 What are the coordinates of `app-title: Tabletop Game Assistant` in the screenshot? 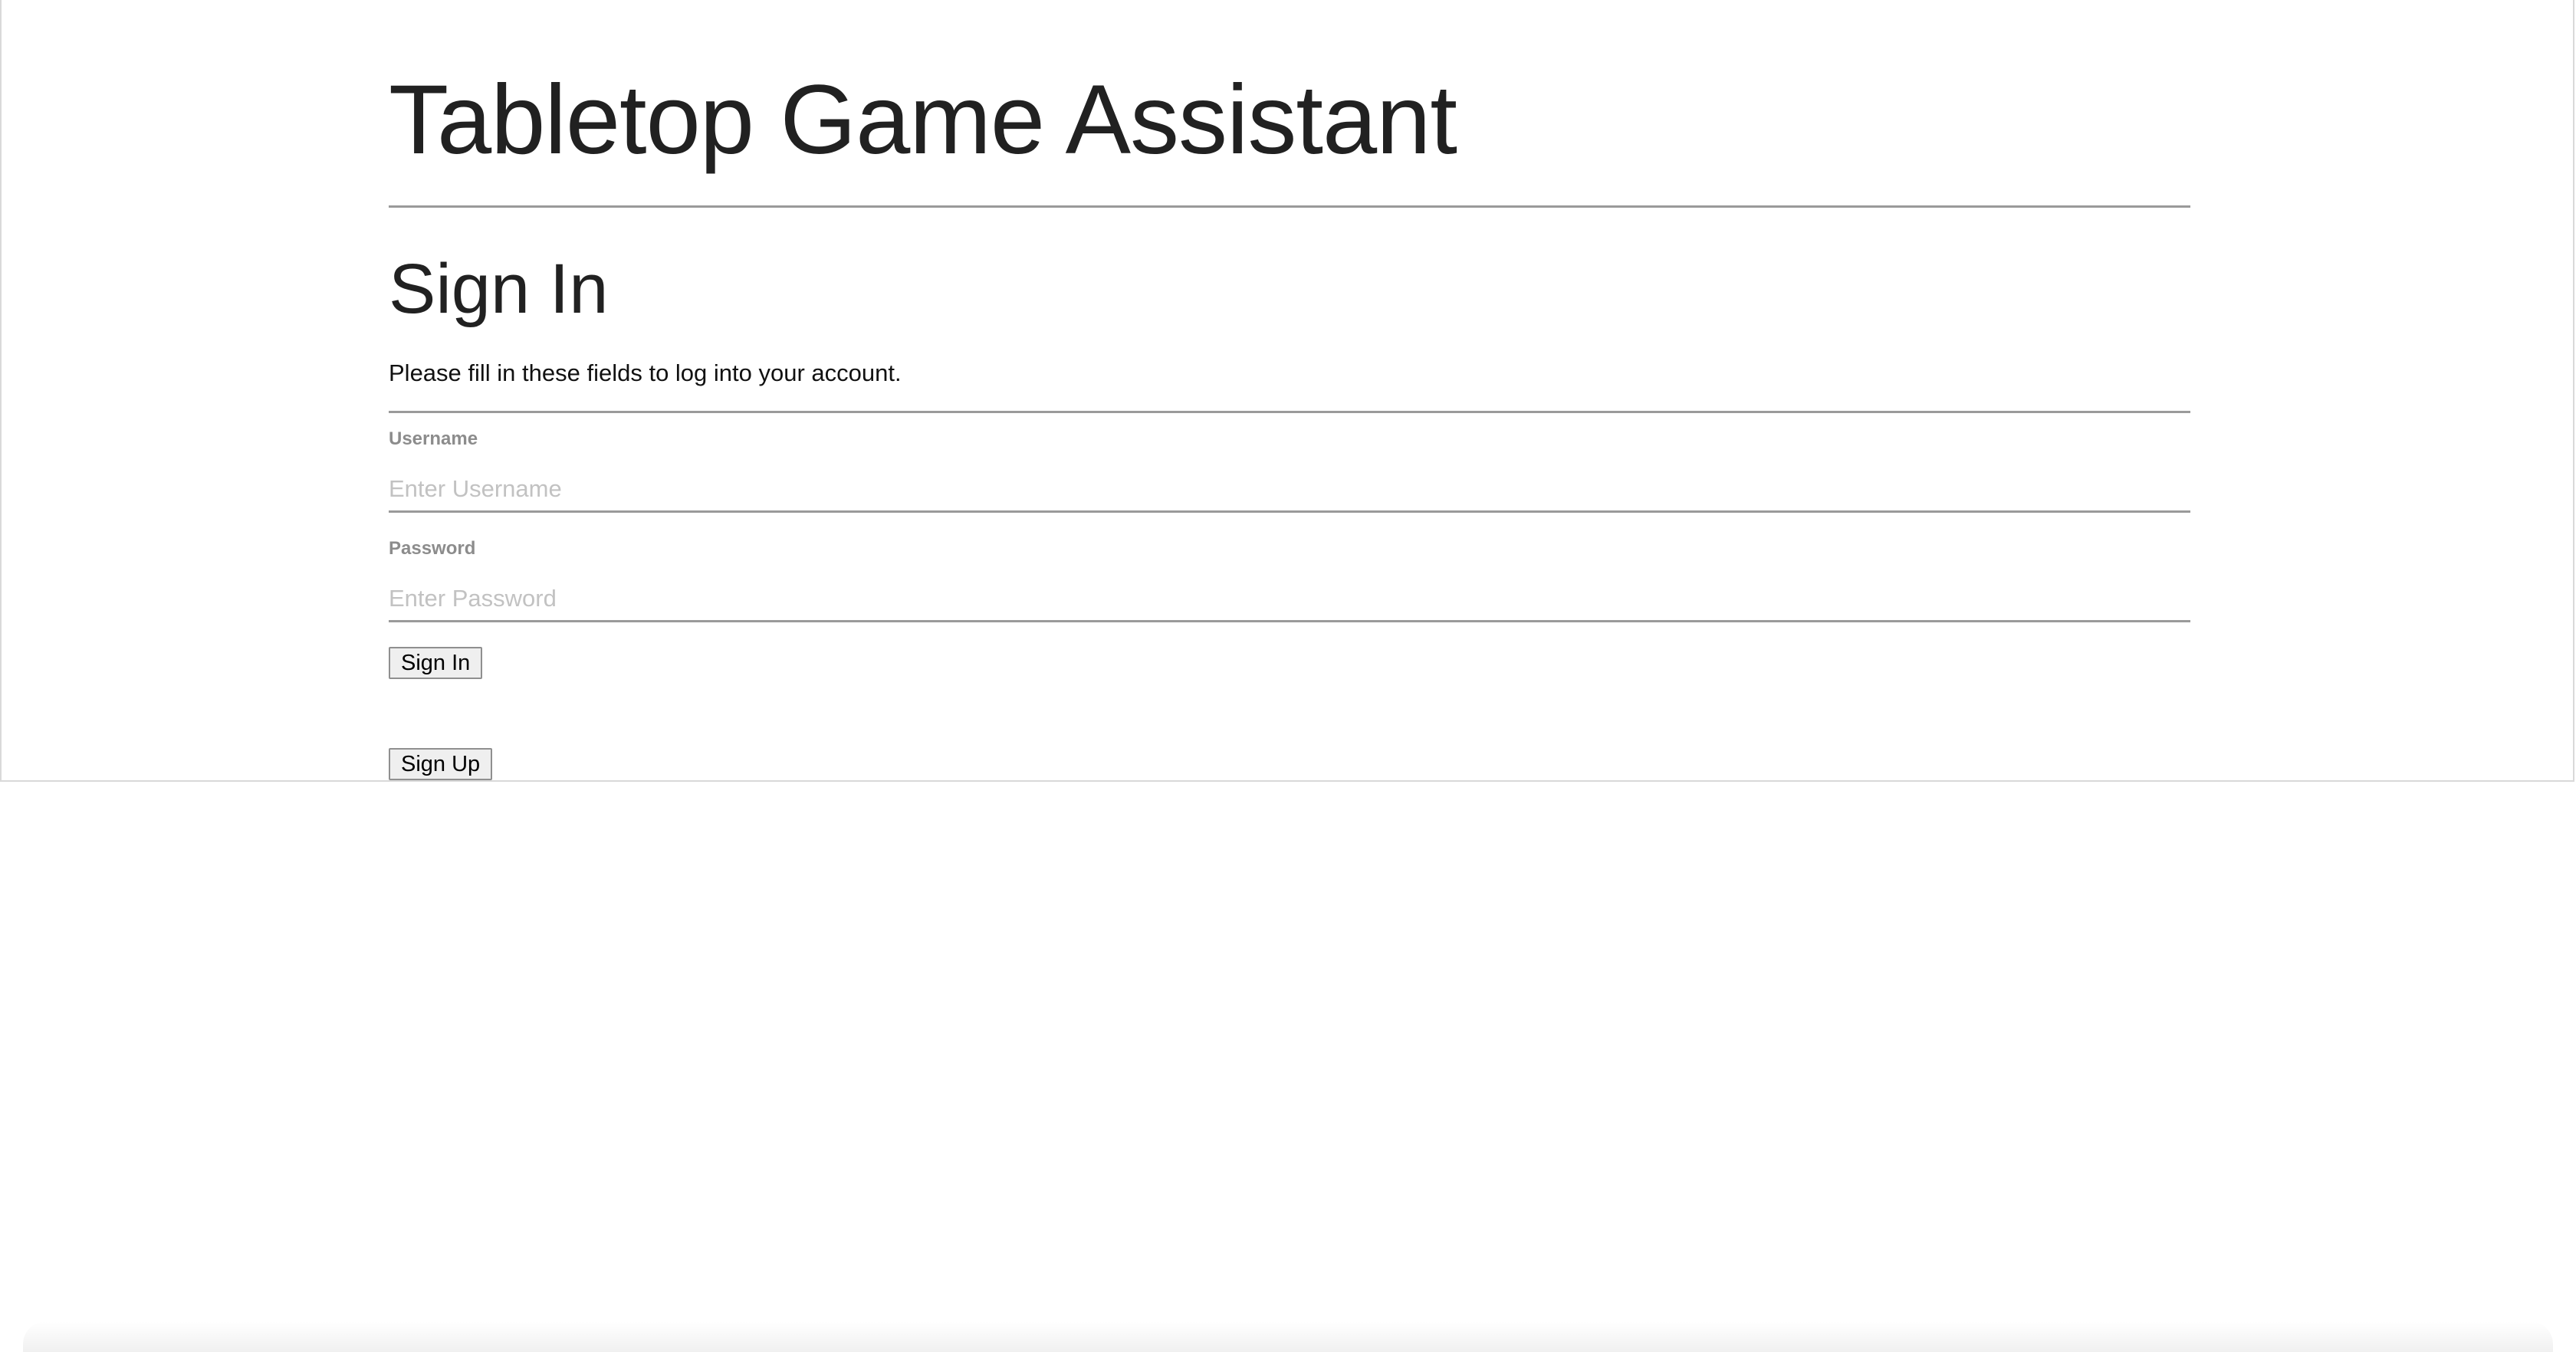 It's located at (923, 120).